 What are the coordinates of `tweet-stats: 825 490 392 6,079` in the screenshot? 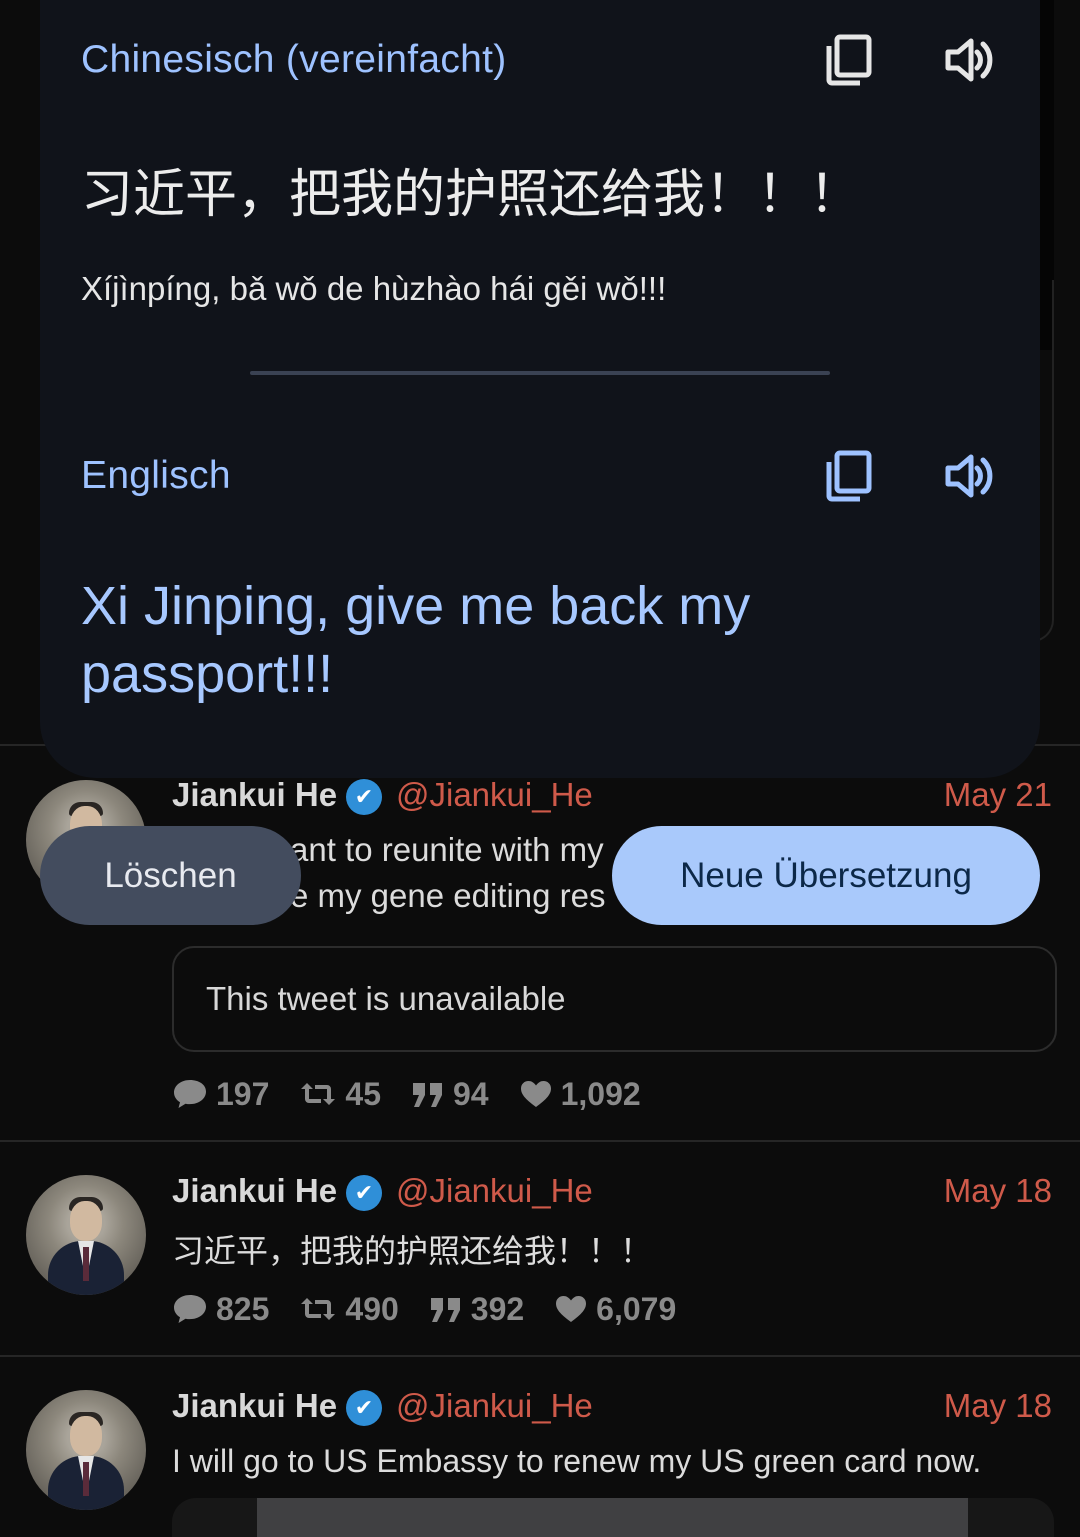 It's located at (439, 1309).